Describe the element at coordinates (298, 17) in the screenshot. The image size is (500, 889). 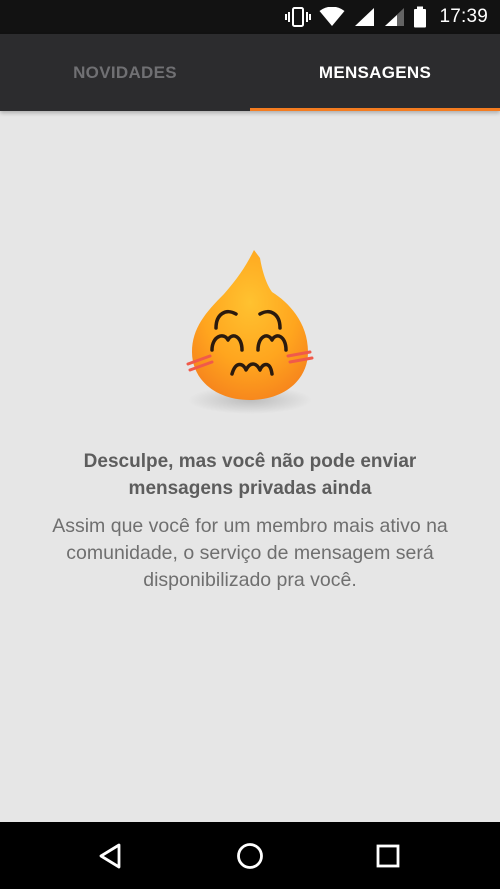
I see `vibrate-icon` at that location.